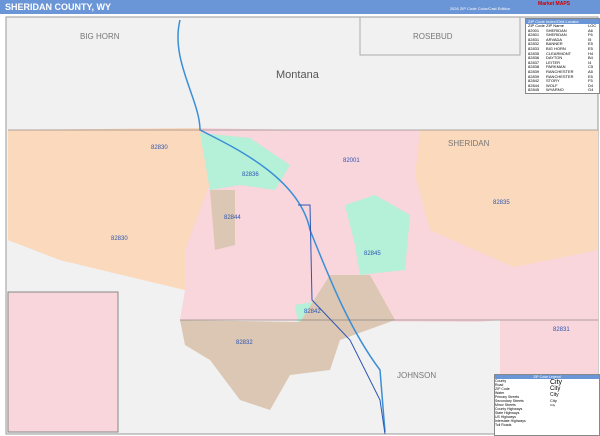 The width and height of the screenshot is (600, 436). What do you see at coordinates (100, 36) in the screenshot?
I see `region-label: BIG HORN` at bounding box center [100, 36].